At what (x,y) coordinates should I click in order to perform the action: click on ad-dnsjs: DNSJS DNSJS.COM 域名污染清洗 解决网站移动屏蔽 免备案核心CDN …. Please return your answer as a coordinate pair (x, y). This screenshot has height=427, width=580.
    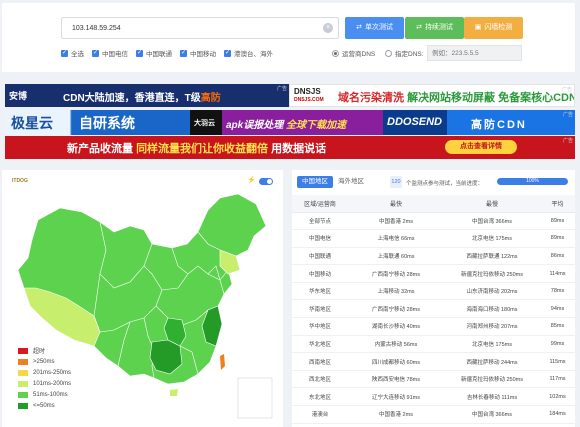
    Looking at the image, I should click on (432, 95).